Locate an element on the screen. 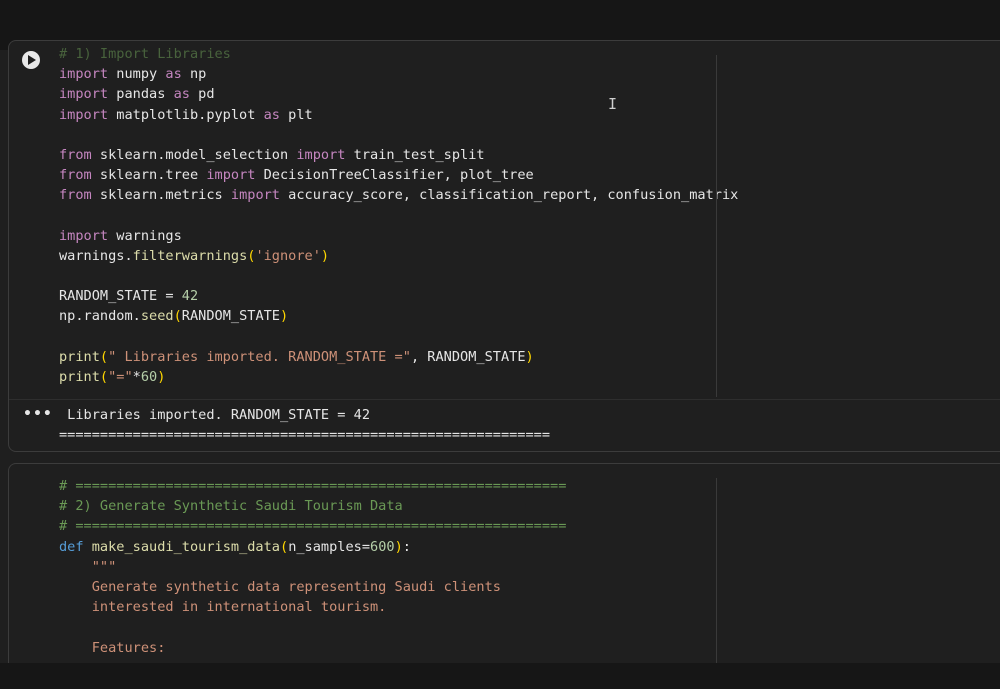  output-separator is located at coordinates (504, 399).